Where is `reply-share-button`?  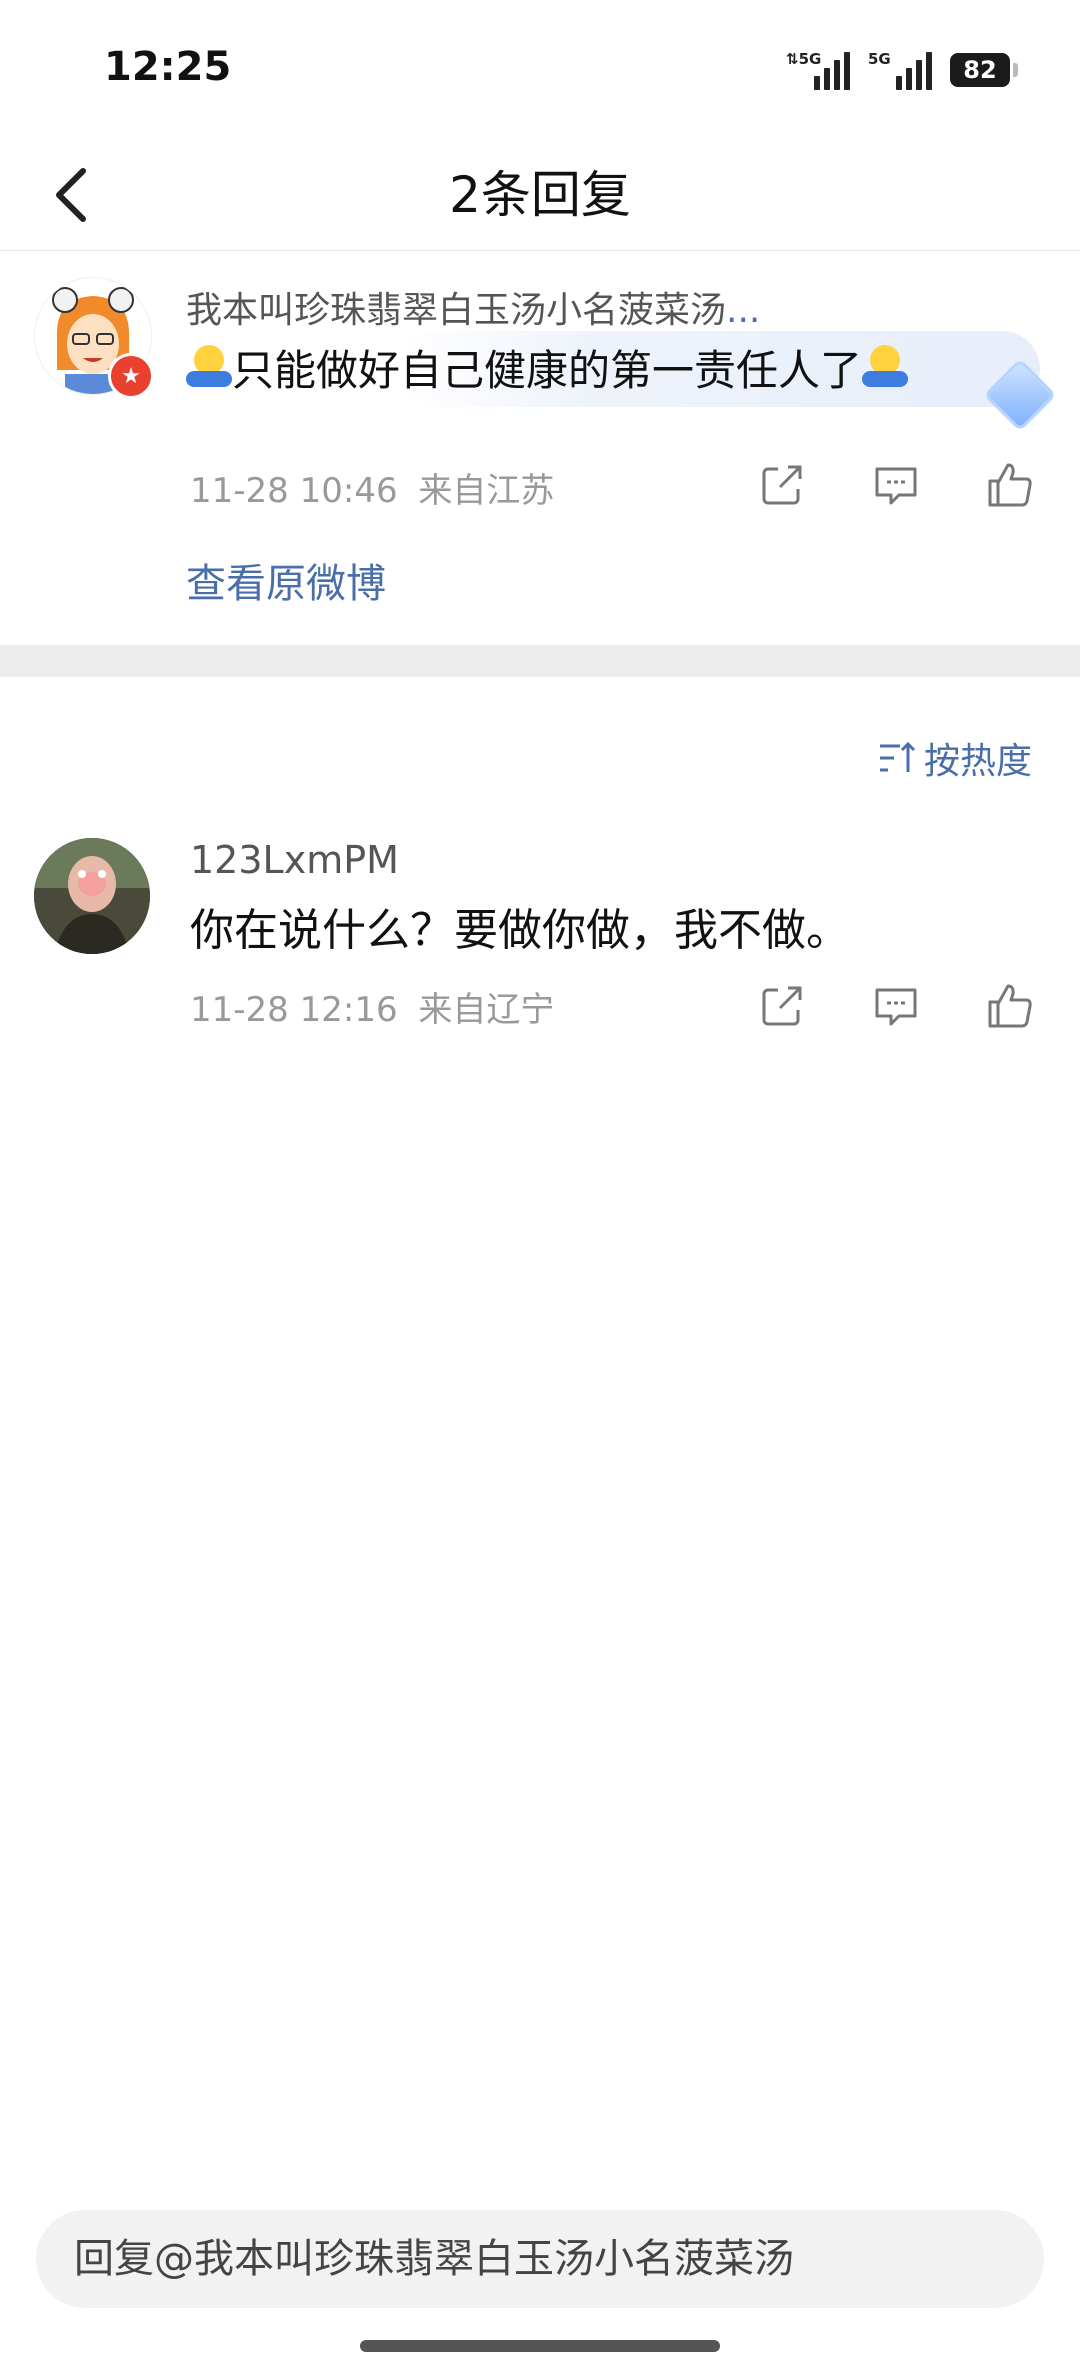 reply-share-button is located at coordinates (782, 1006).